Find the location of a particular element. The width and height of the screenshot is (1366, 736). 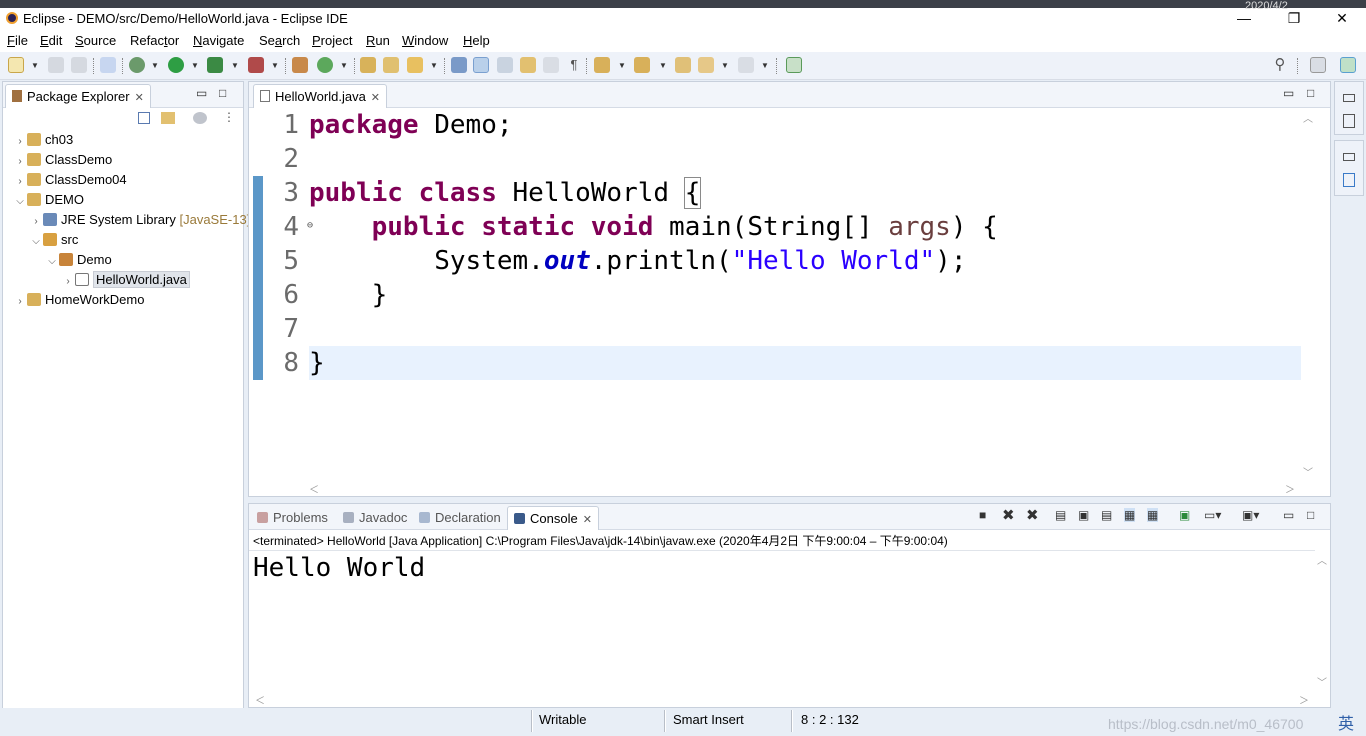

skip-breakpoints-icon is located at coordinates (108, 65).